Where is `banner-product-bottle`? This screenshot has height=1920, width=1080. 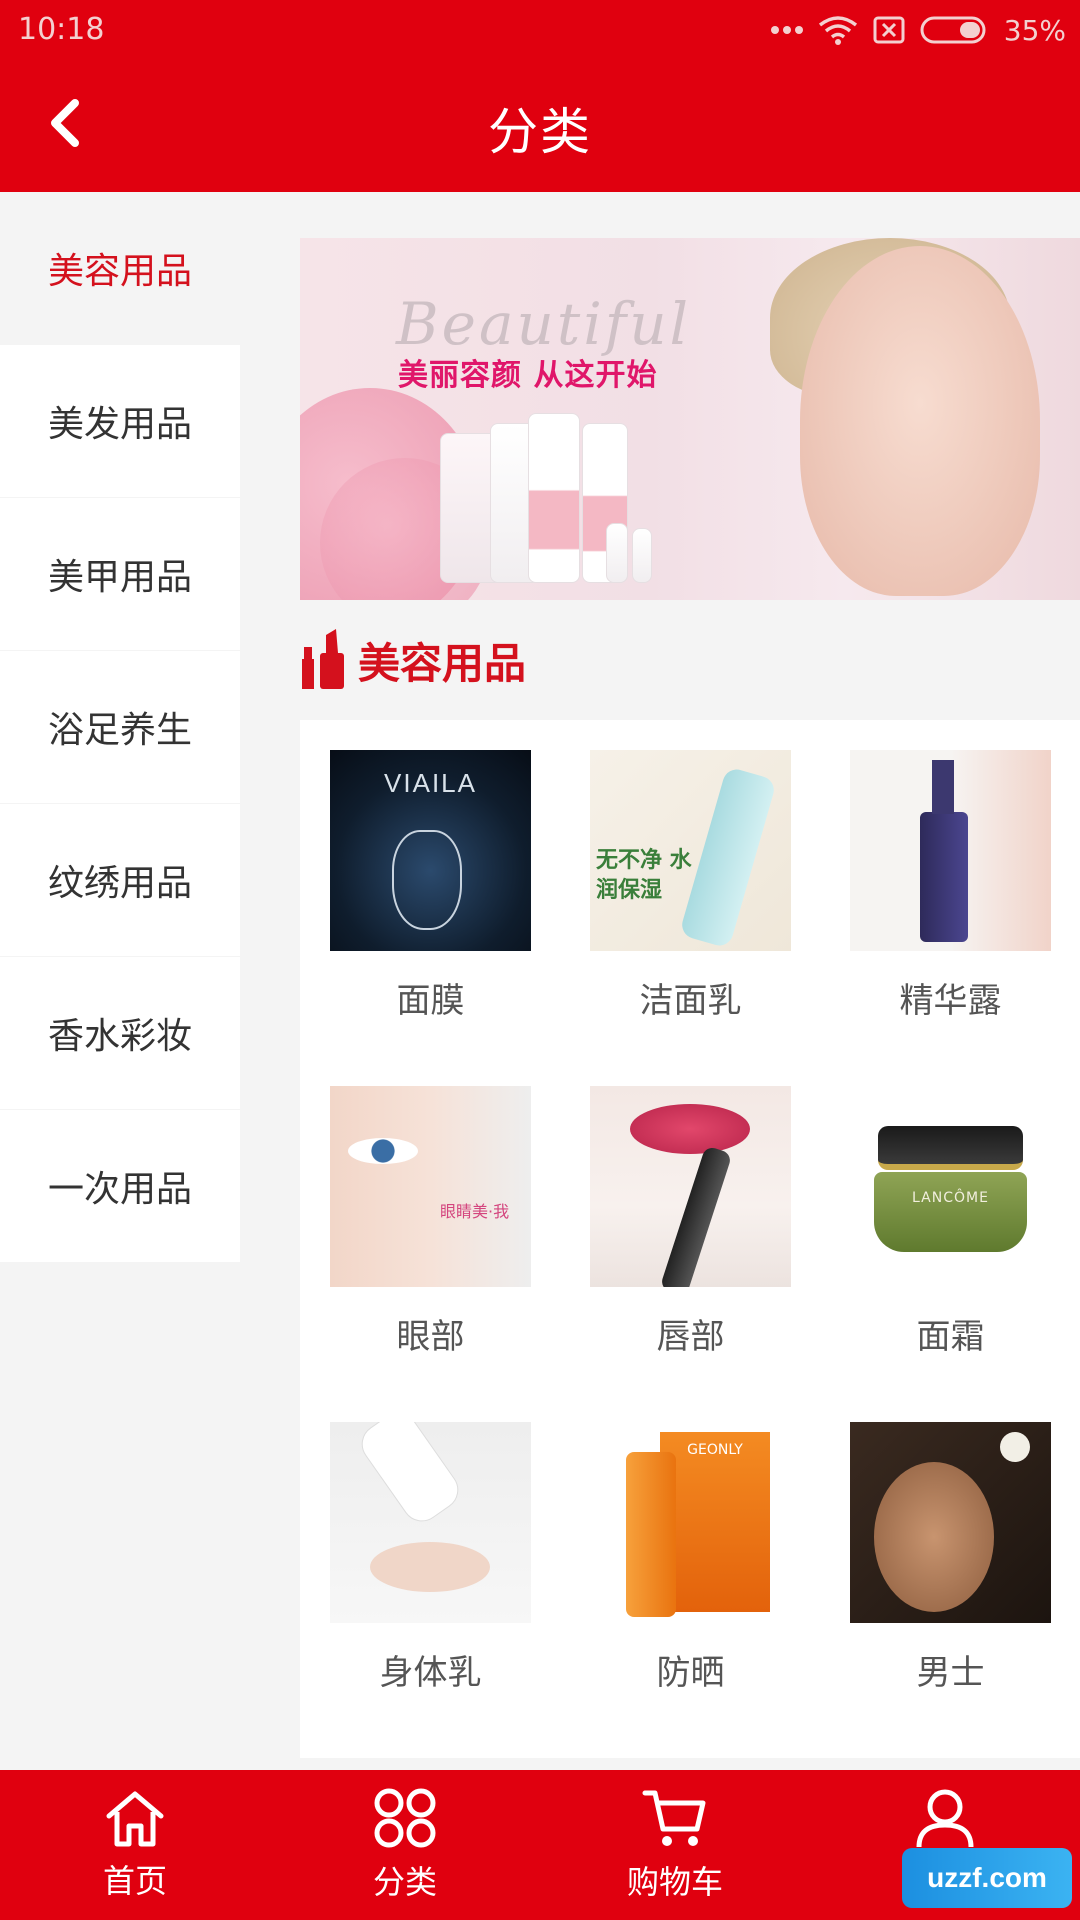
banner-product-bottle is located at coordinates (554, 498).